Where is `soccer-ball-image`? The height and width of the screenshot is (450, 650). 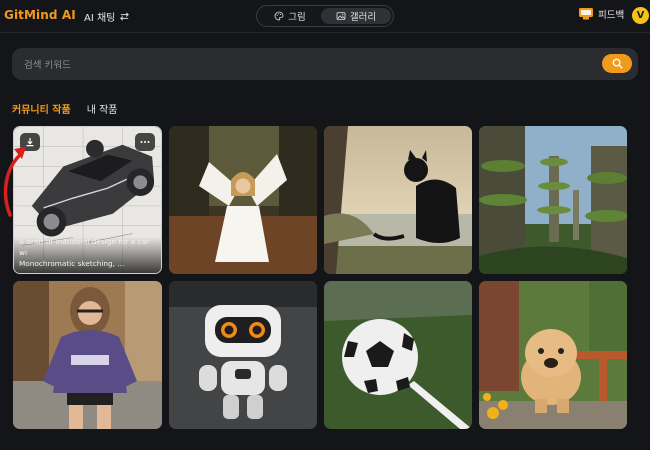
soccer-ball-image is located at coordinates (398, 355).